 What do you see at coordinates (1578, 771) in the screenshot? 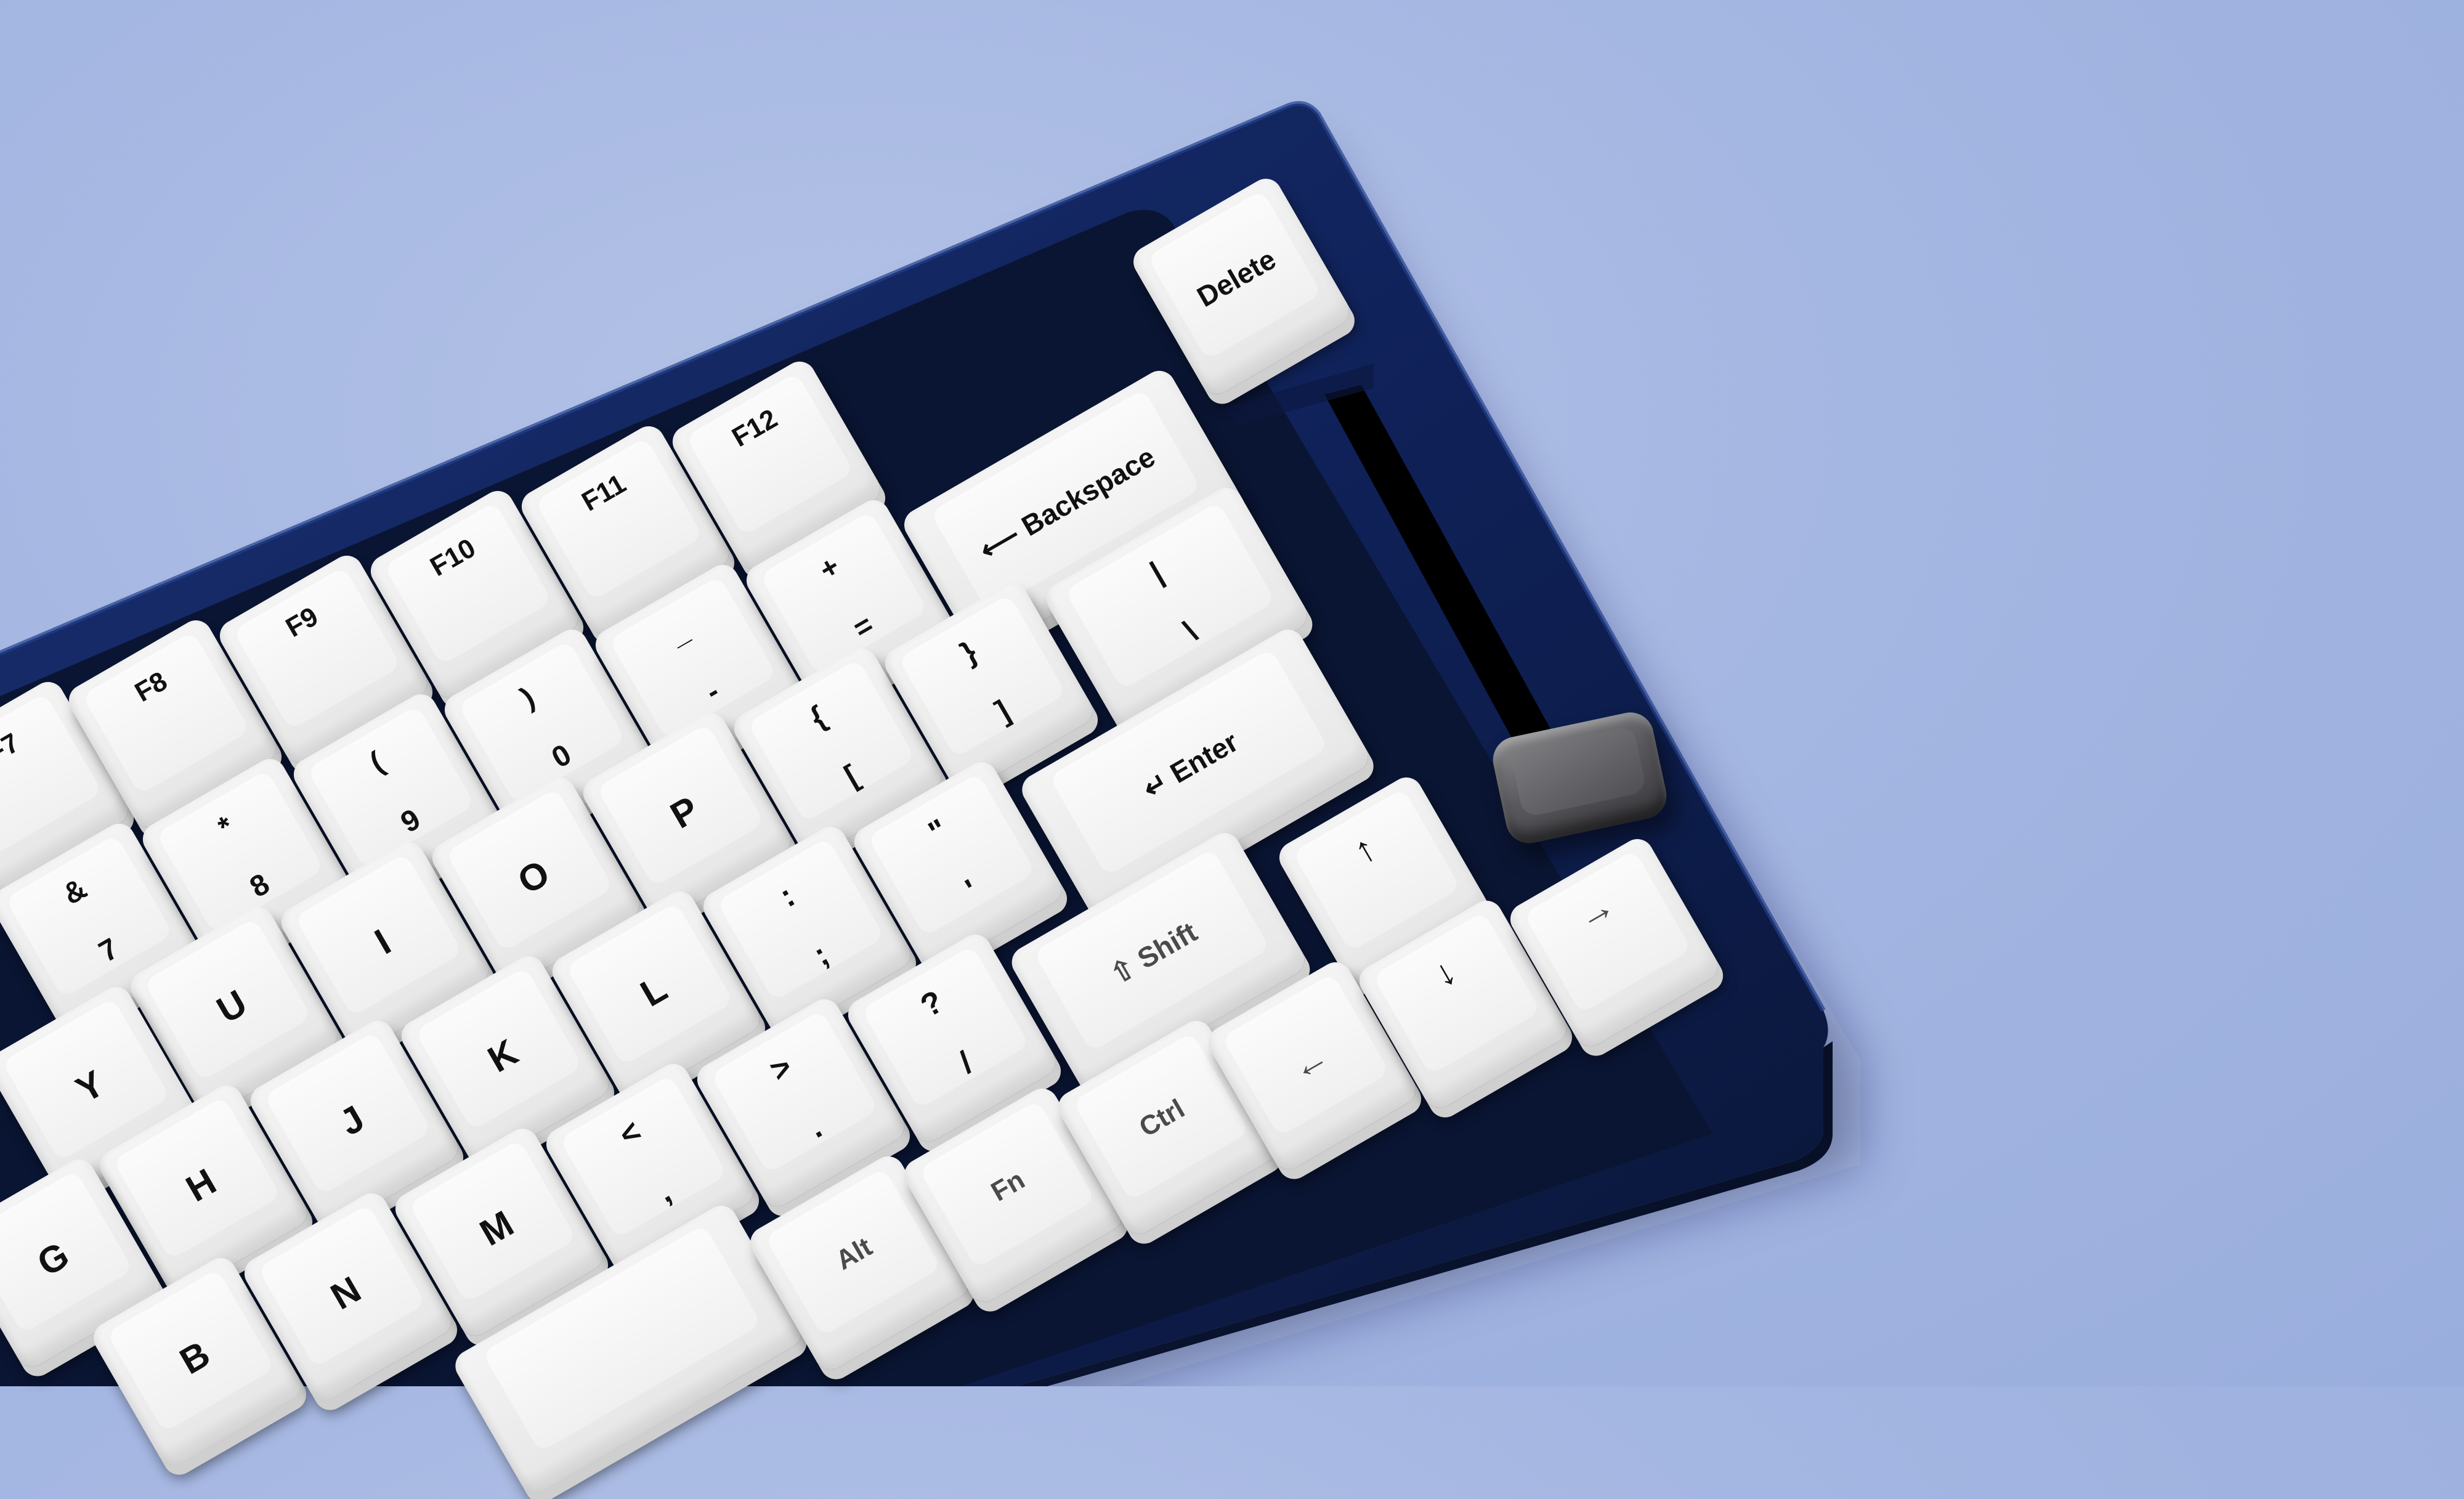
I see `slider-knob-top` at bounding box center [1578, 771].